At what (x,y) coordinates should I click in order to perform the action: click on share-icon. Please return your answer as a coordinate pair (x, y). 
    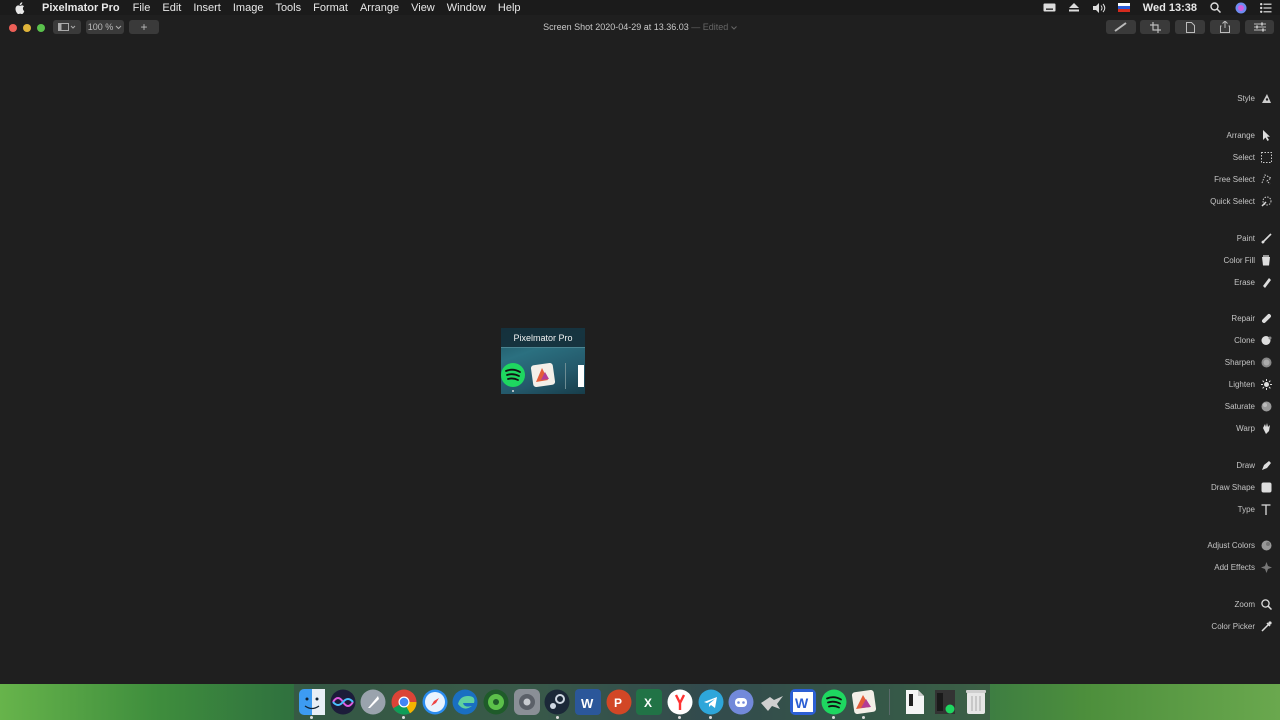
    Looking at the image, I should click on (1225, 27).